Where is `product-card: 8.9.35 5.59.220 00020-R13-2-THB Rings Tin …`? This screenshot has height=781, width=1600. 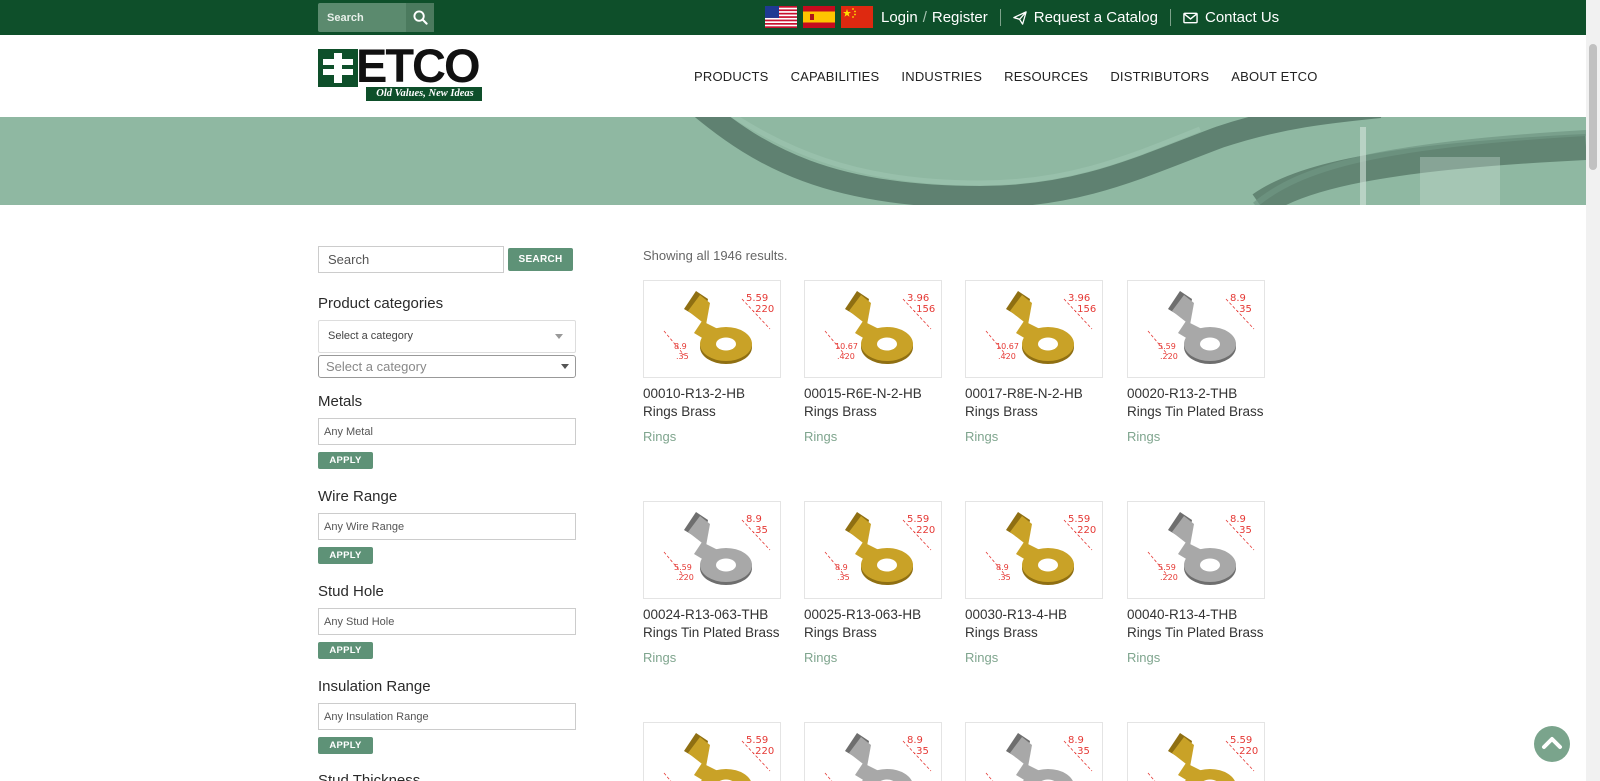
product-card: 8.9.35 5.59.220 00020-R13-2-THB Rings Tin … is located at coordinates (1196, 362).